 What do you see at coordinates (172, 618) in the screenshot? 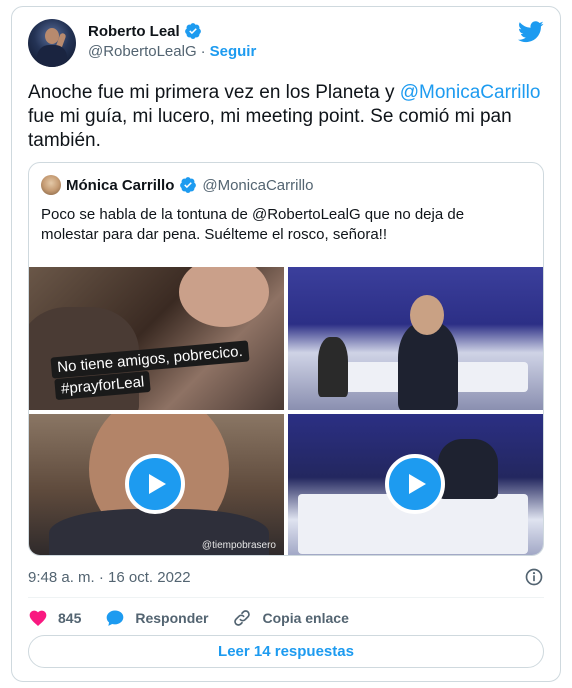
I see `reply-label: Responder` at bounding box center [172, 618].